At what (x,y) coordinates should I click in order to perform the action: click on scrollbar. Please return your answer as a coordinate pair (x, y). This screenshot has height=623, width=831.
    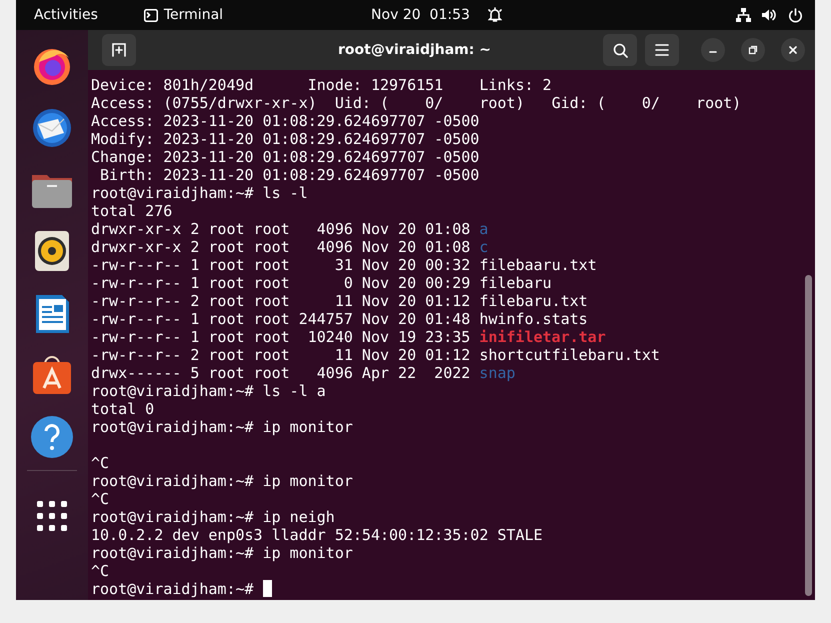
    Looking at the image, I should click on (808, 435).